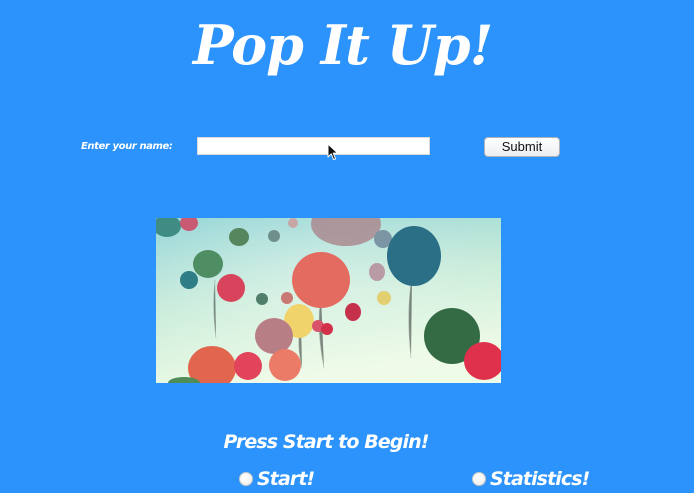  What do you see at coordinates (479, 479) in the screenshot?
I see `statistics-radio-button` at bounding box center [479, 479].